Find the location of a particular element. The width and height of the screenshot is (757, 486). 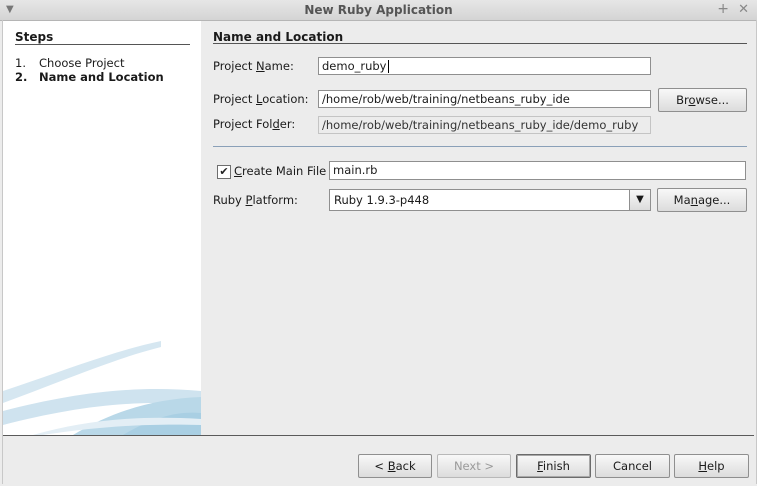

section-divider is located at coordinates (480, 43).